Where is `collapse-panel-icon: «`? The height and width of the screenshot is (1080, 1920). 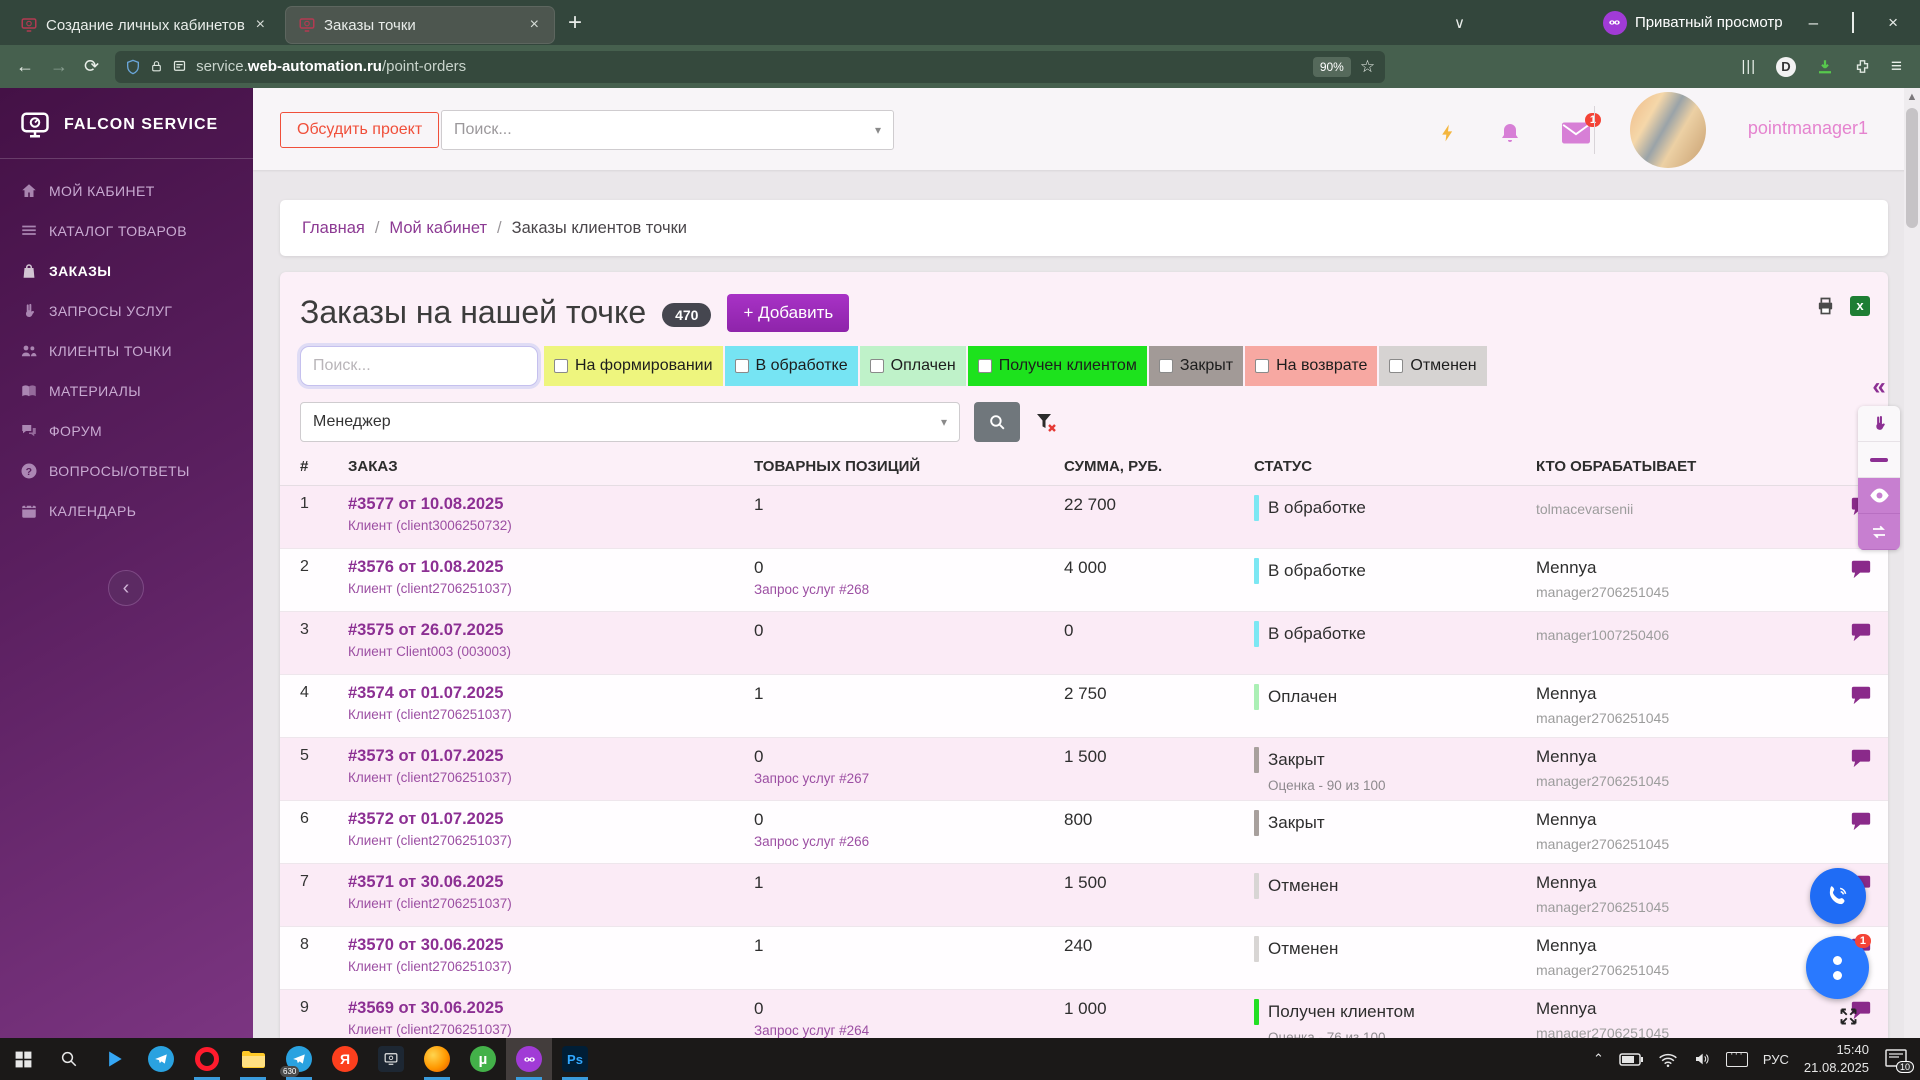
collapse-panel-icon: « is located at coordinates (1879, 387).